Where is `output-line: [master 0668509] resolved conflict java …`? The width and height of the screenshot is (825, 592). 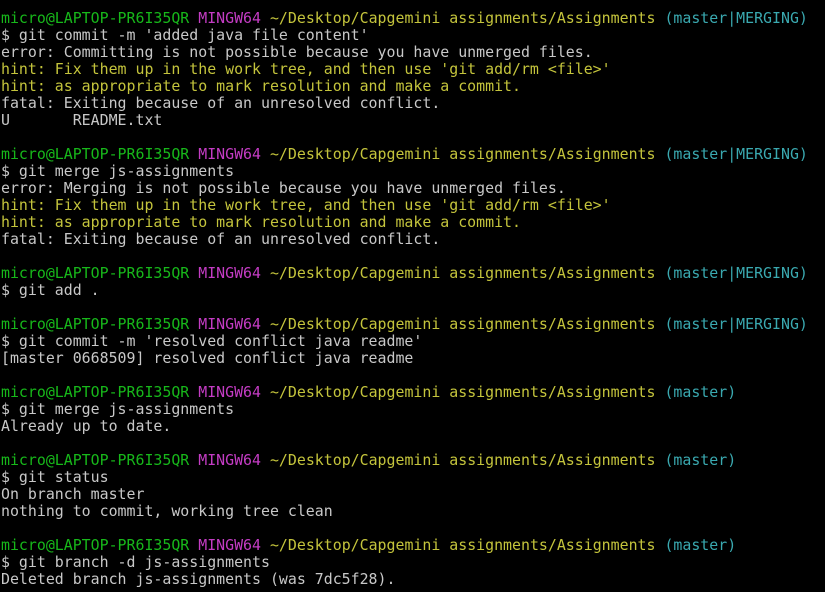 output-line: [master 0668509] resolved conflict java … is located at coordinates (413, 358).